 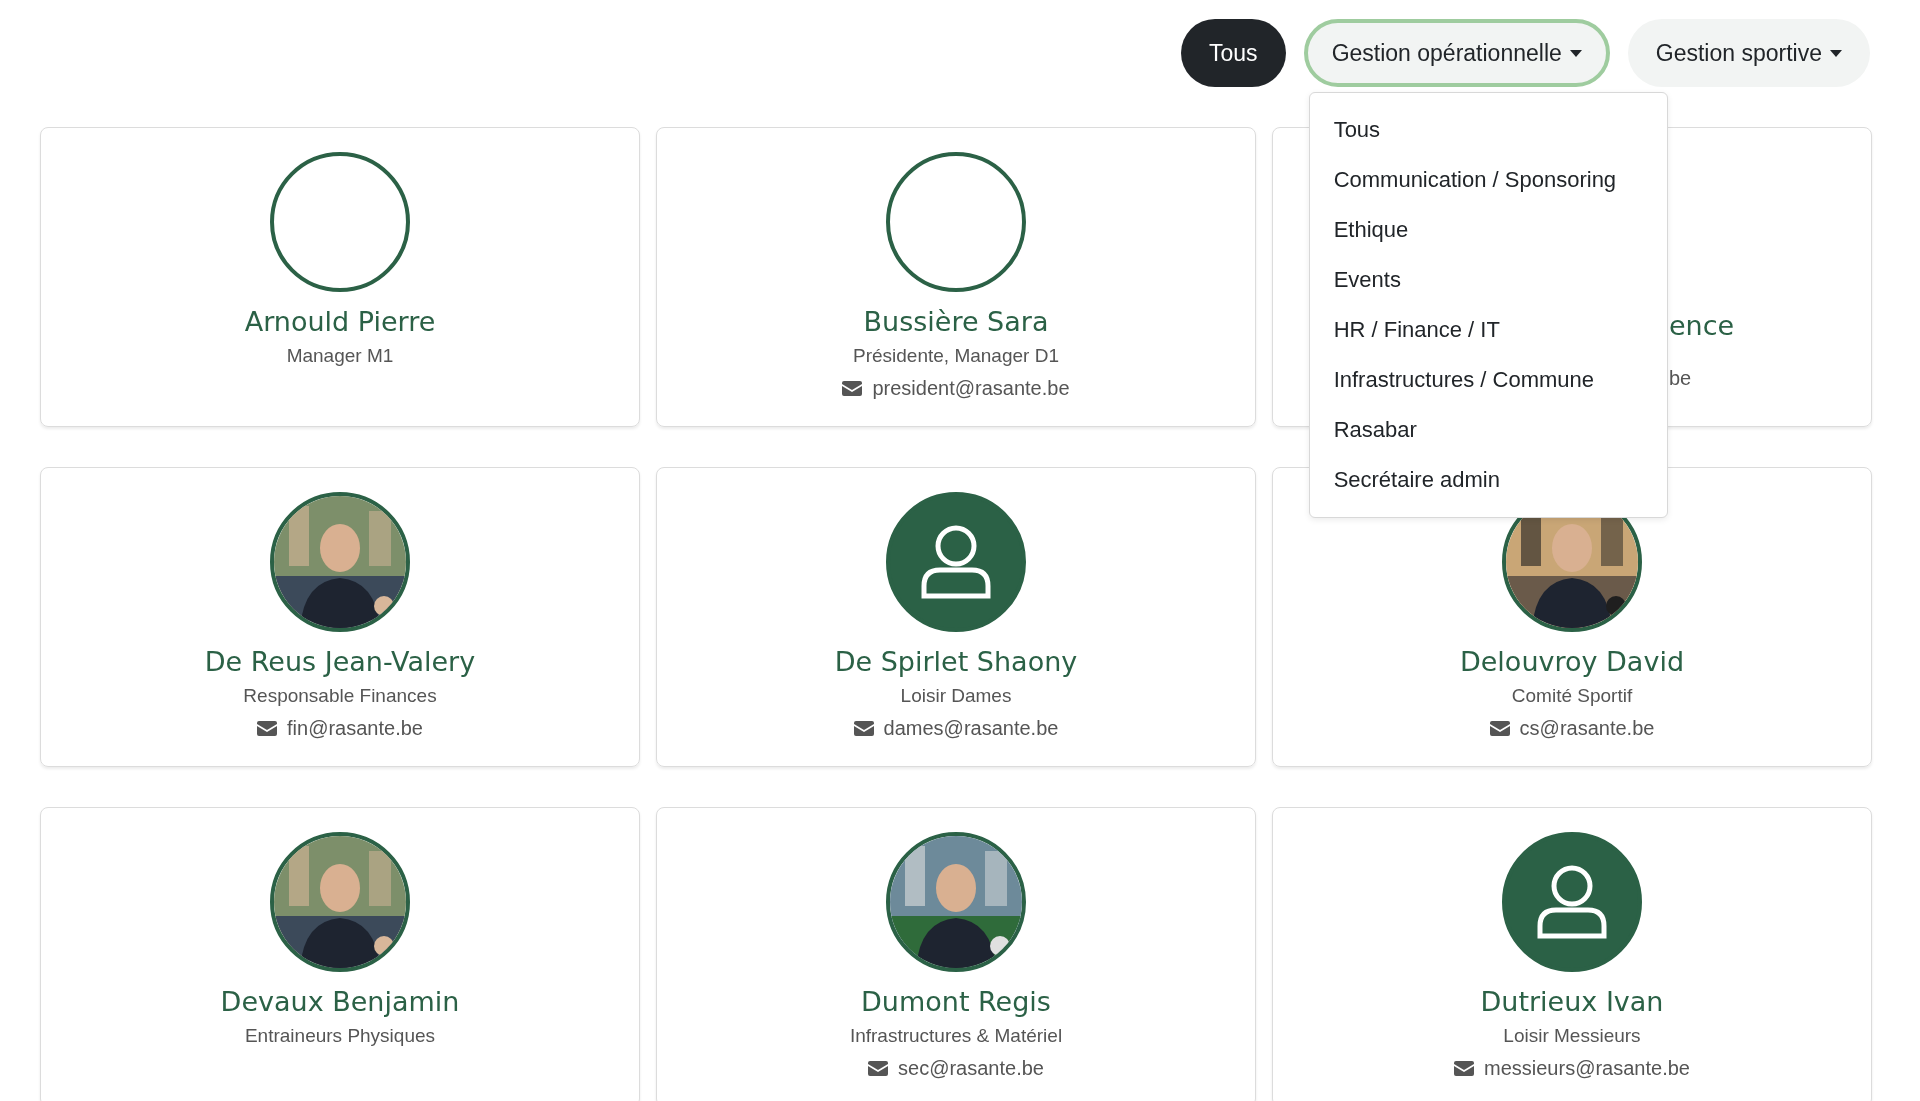 What do you see at coordinates (1488, 480) in the screenshot?
I see `menu-item: Secrétaire admin` at bounding box center [1488, 480].